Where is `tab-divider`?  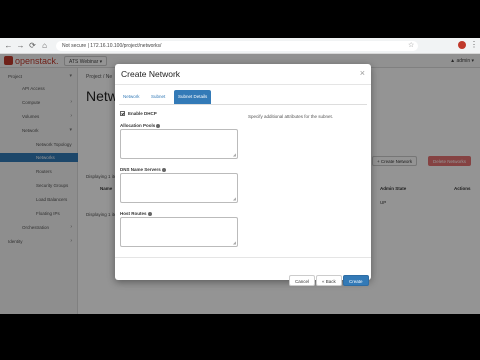
tab-divider is located at coordinates (243, 104).